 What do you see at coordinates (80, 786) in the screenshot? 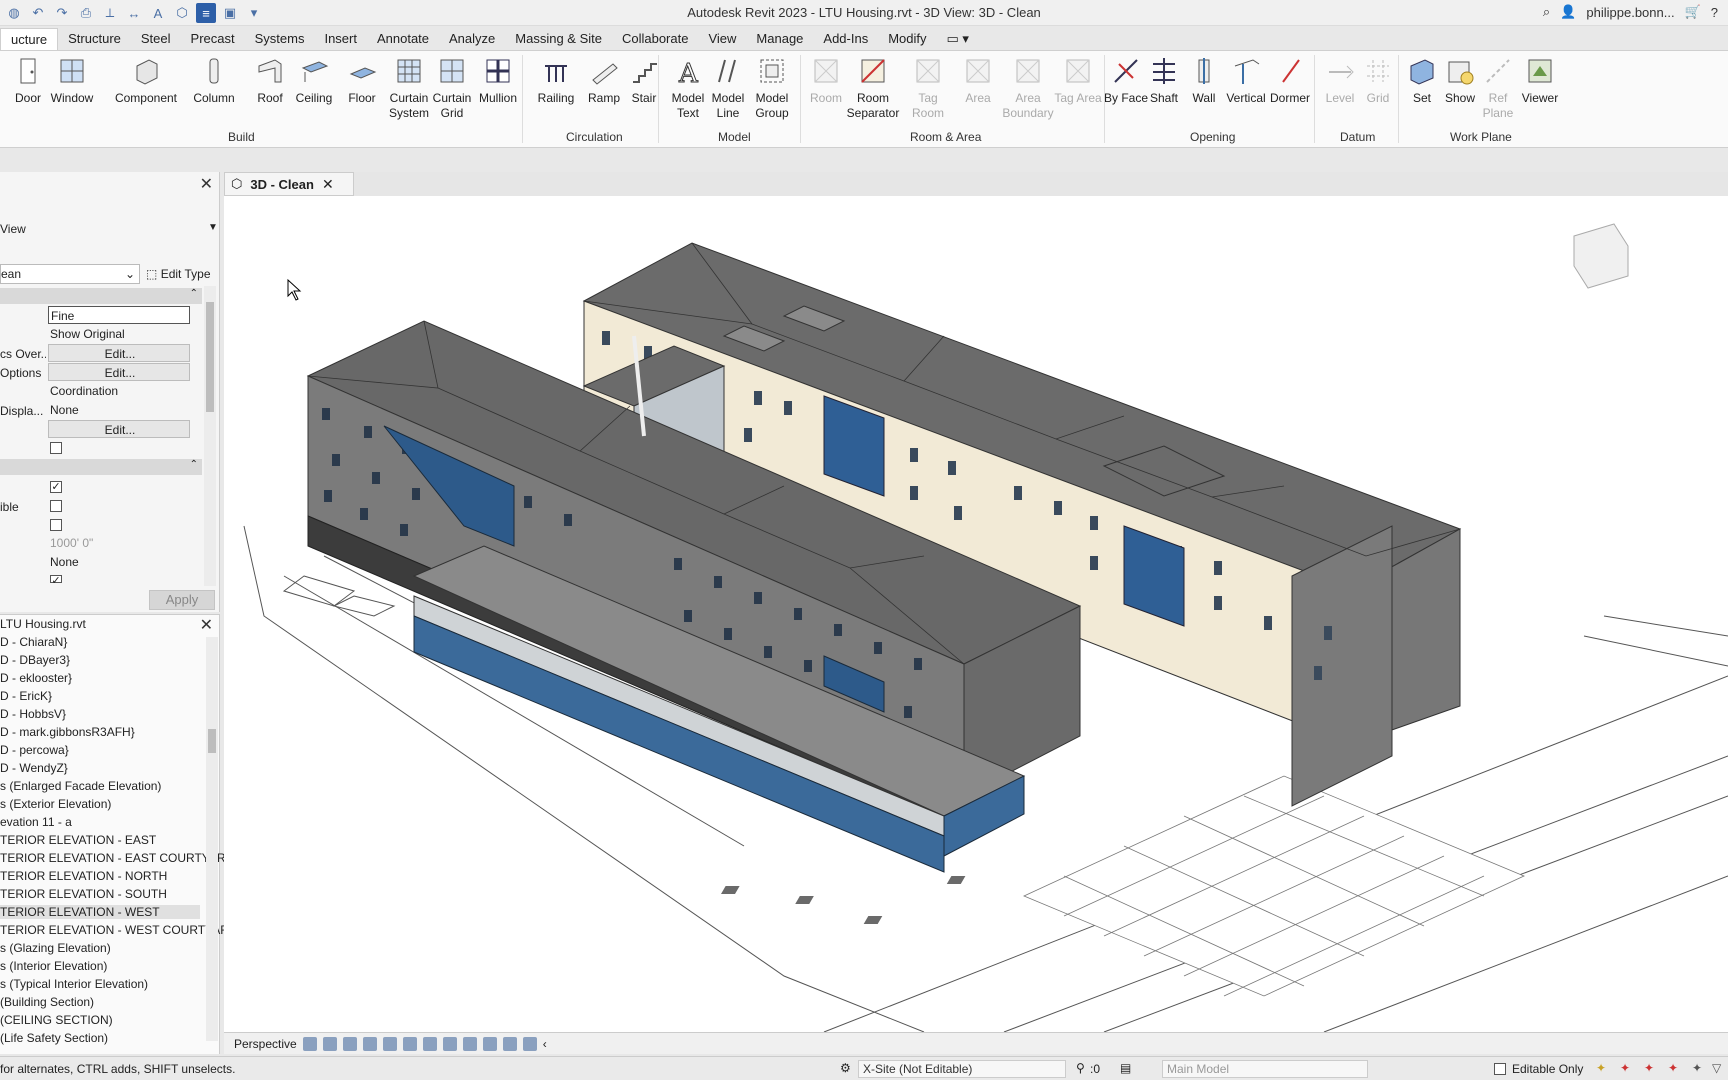
I see `list-item: s (Enlarged Facade Elevation)` at bounding box center [80, 786].